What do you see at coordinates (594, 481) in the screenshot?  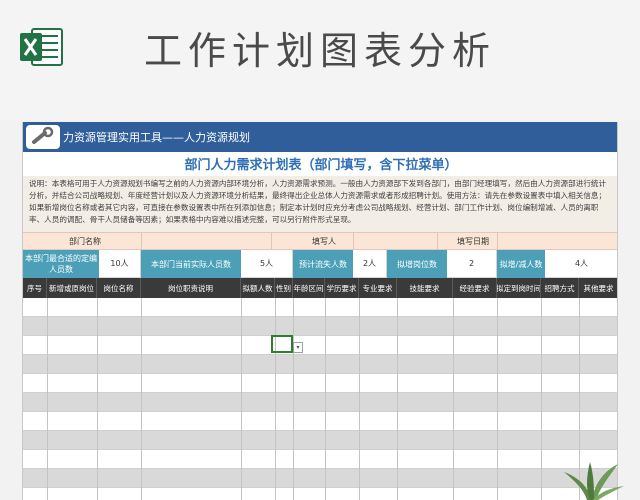 I see `plant-decoration-icon` at bounding box center [594, 481].